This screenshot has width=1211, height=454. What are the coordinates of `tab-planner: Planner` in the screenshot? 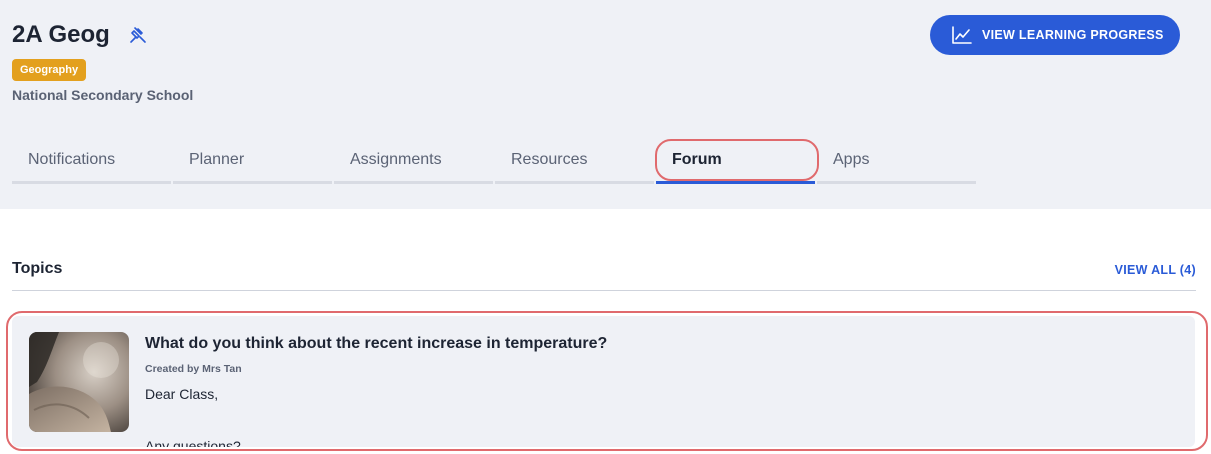 It's located at (253, 161).